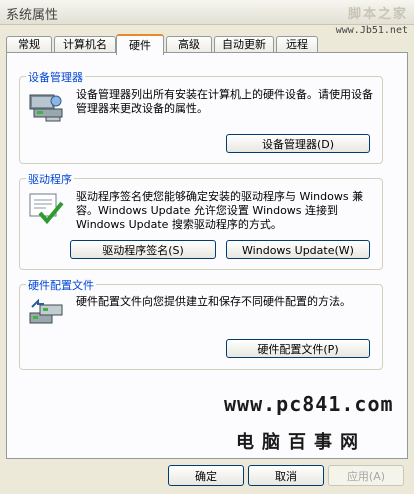 Image resolution: width=414 pixels, height=494 pixels. Describe the element at coordinates (55, 77) in the screenshot. I see `group-title-device-manager: 设备管理器` at that location.